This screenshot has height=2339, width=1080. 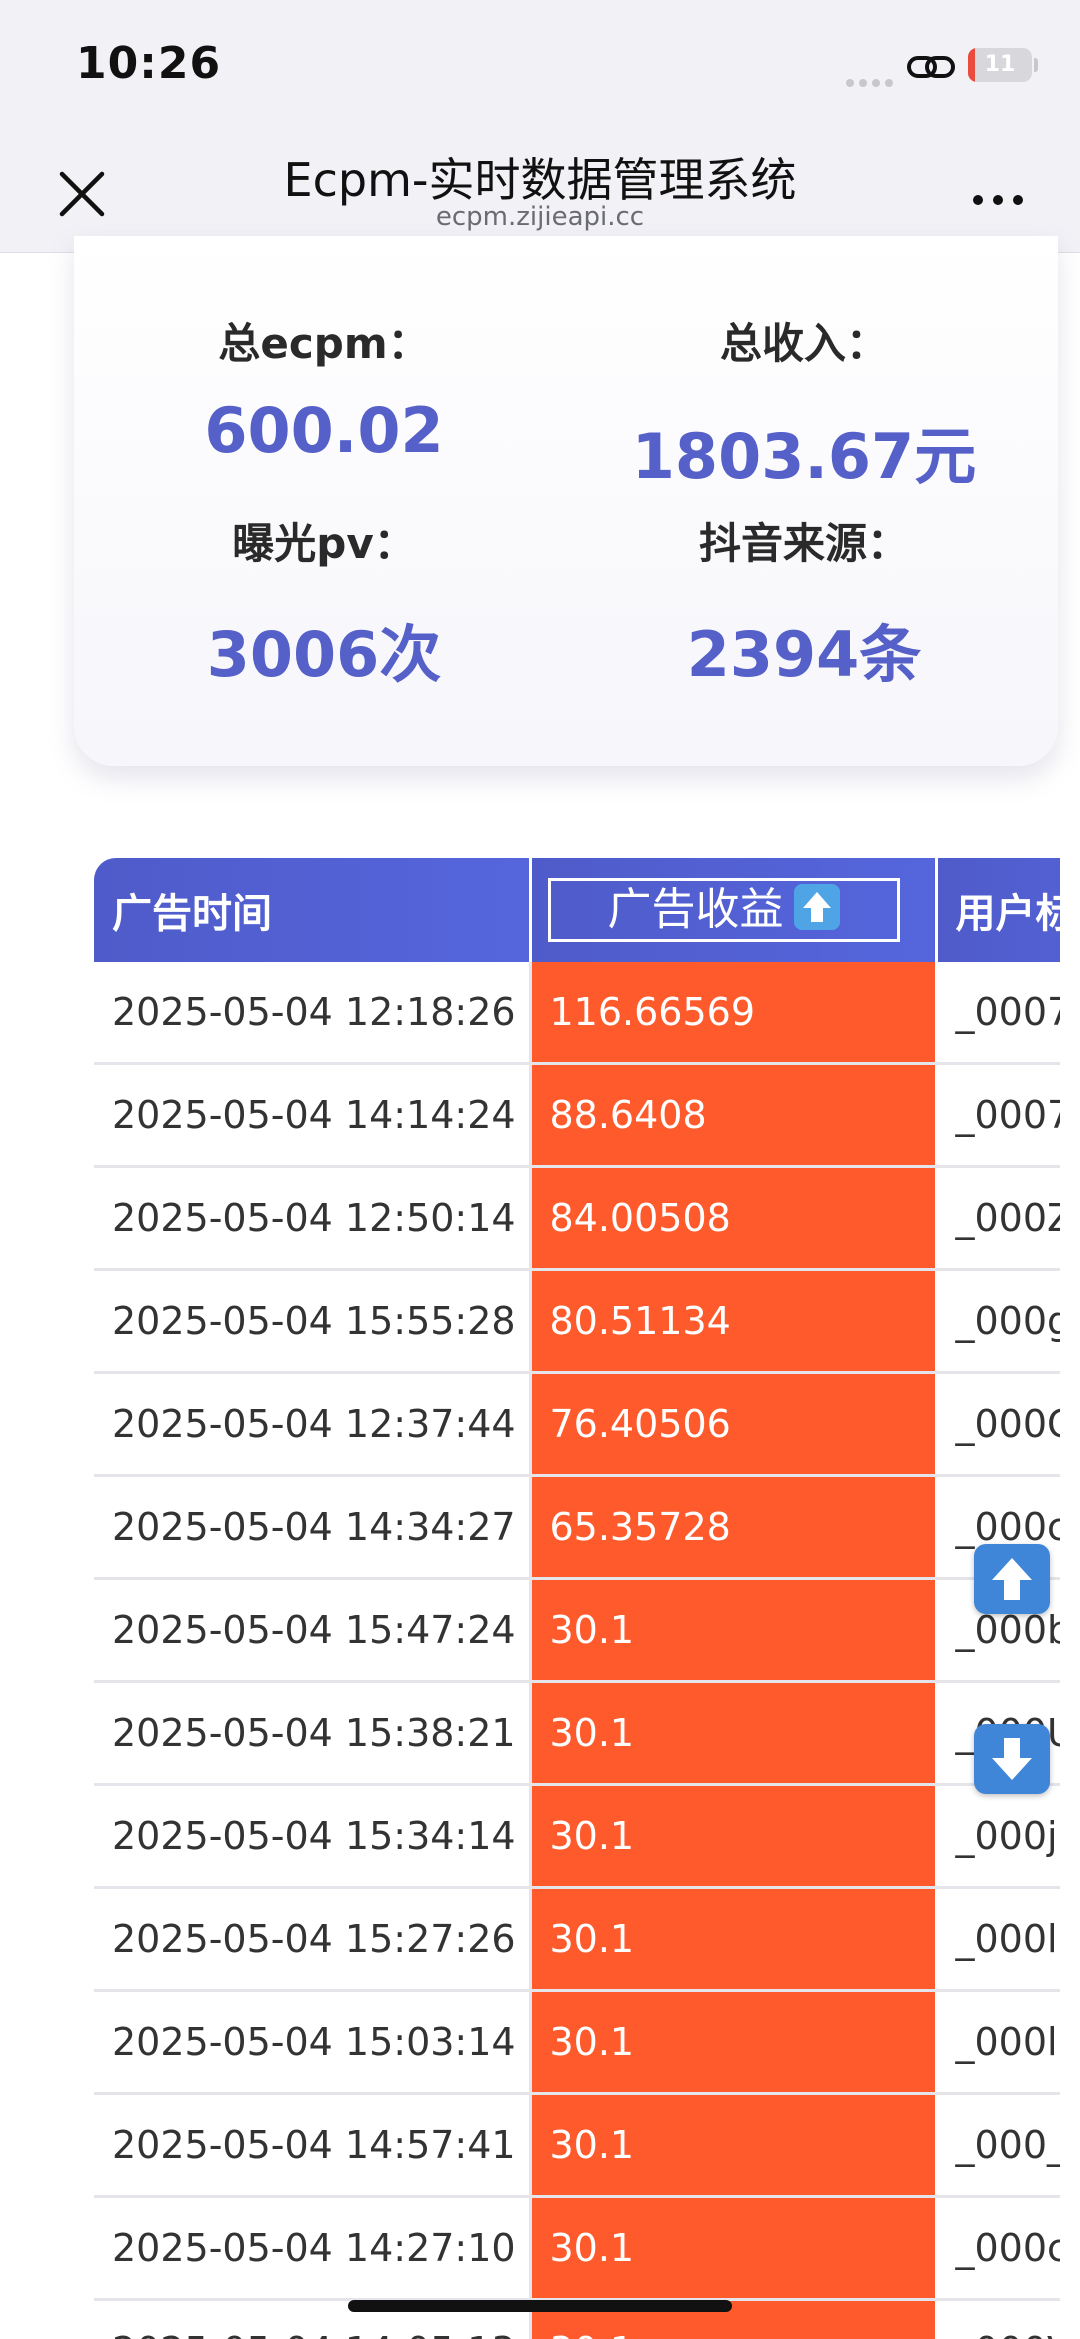 I want to click on pv-value: 3006次, so click(x=324, y=654).